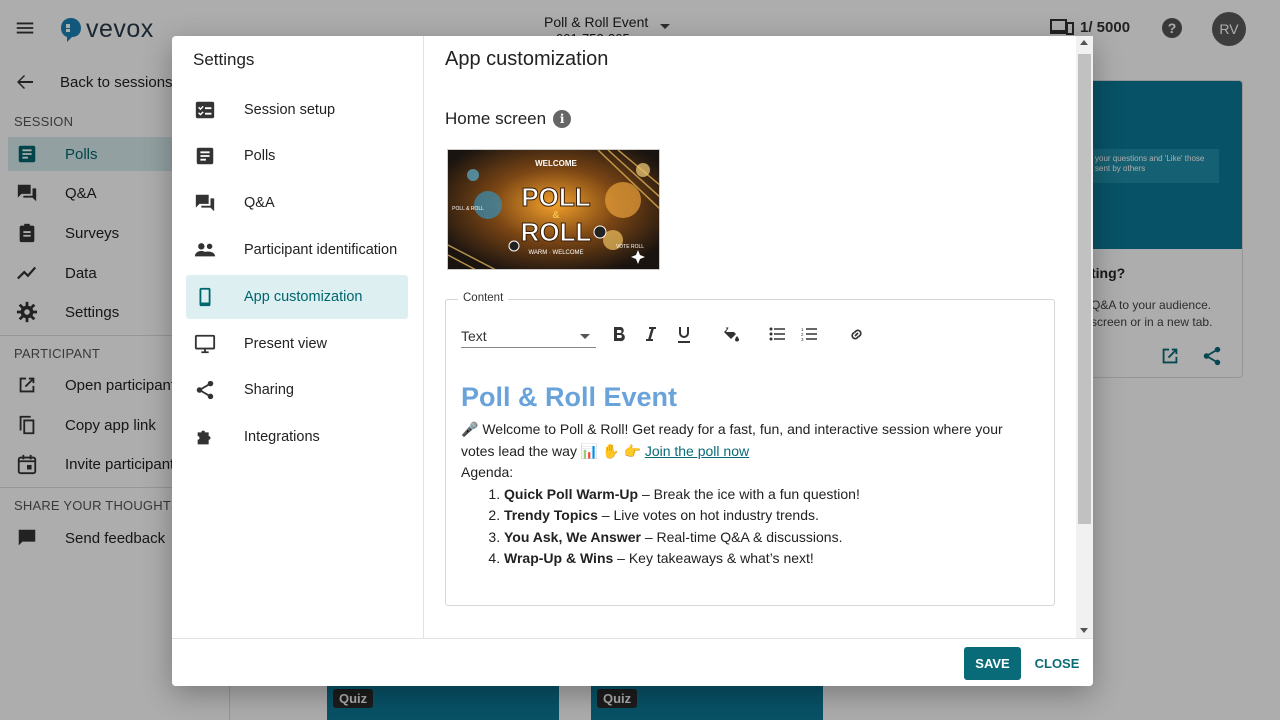  I want to click on nav-item-label: App customization, so click(303, 297).